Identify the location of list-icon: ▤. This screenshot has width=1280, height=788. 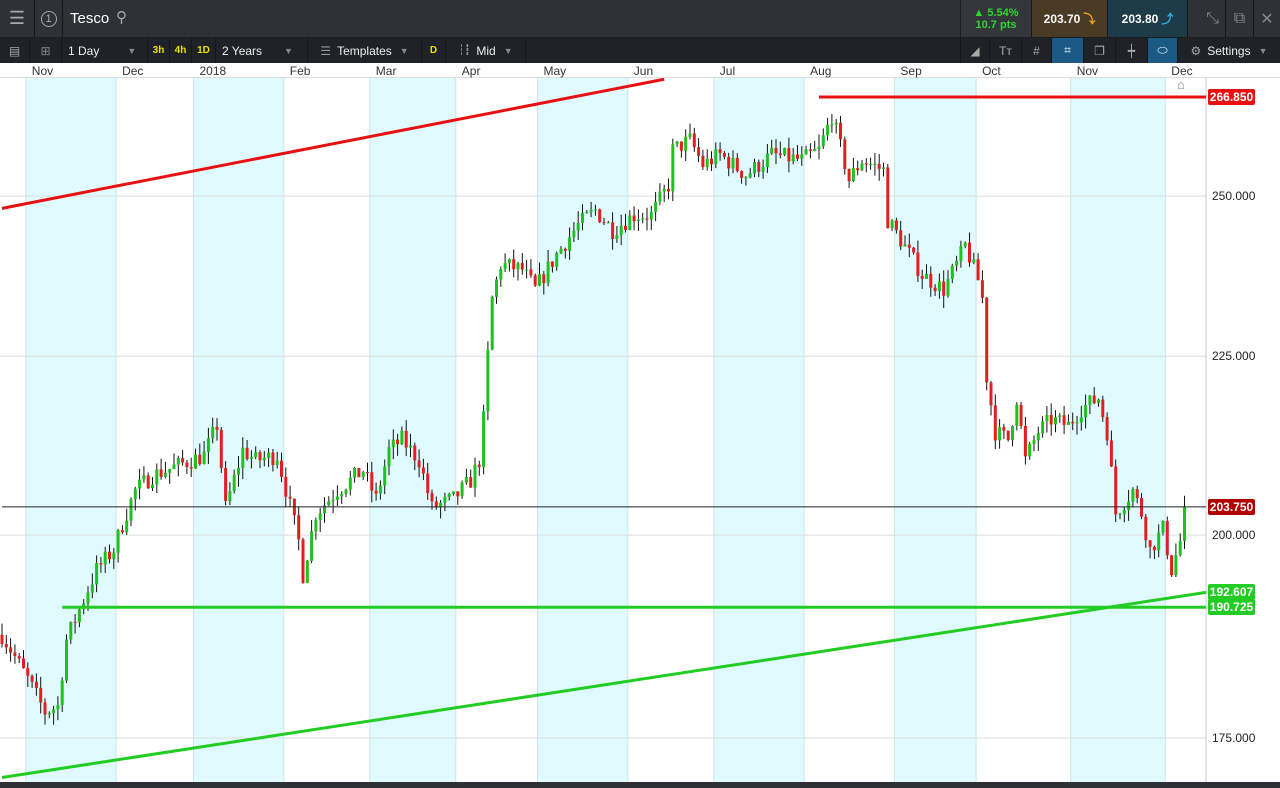
(15, 50).